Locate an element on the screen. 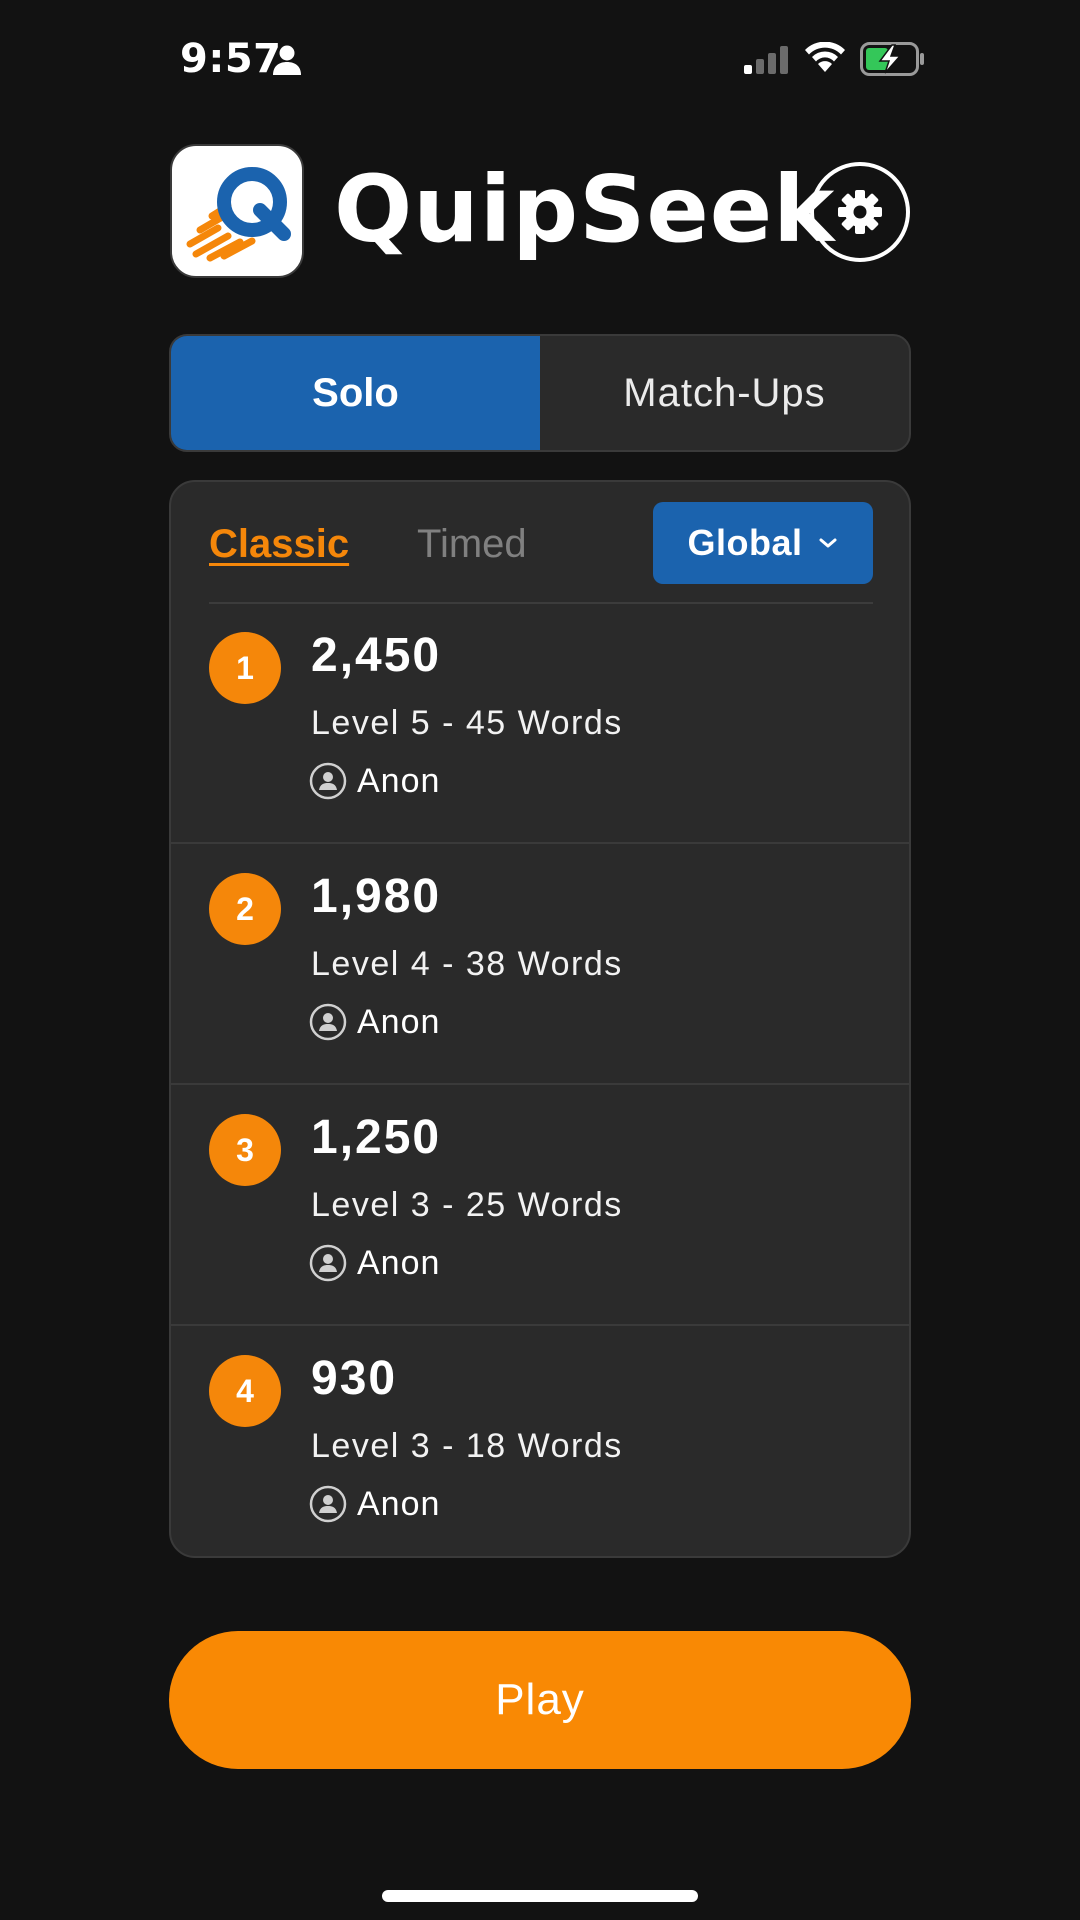 The width and height of the screenshot is (1080, 1920). leaderboard-row: 4 930 Level 3 - 18 Words Anon is located at coordinates (540, 1441).